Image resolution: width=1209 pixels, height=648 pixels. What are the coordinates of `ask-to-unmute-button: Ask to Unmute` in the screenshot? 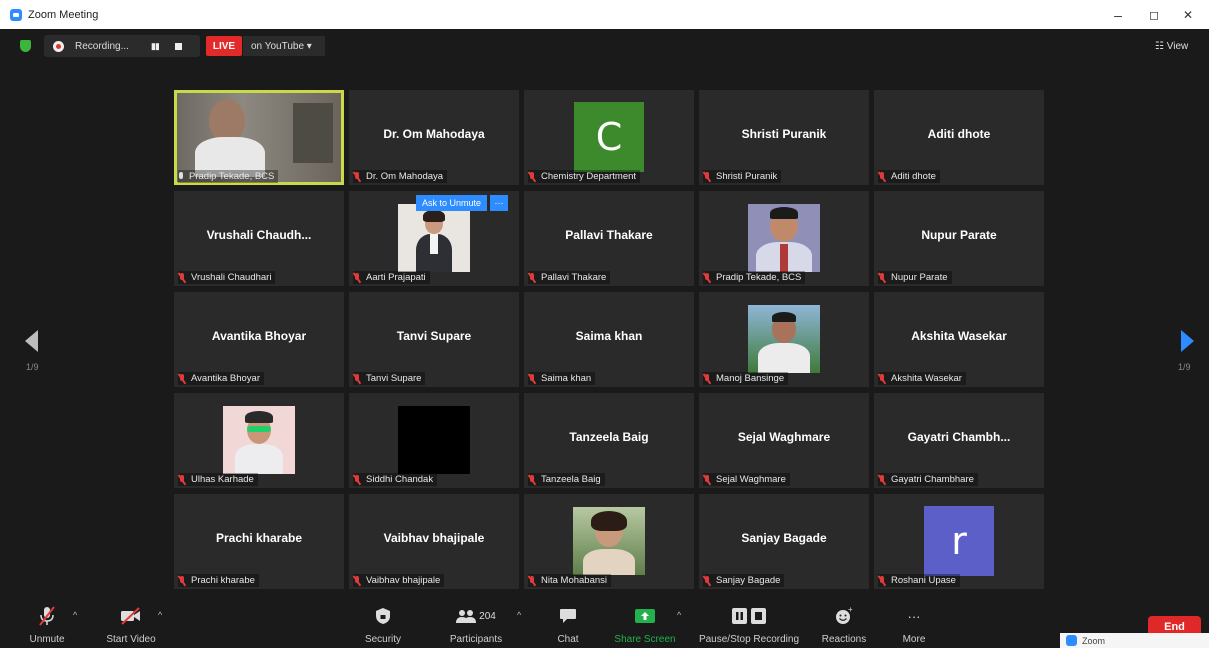 It's located at (452, 203).